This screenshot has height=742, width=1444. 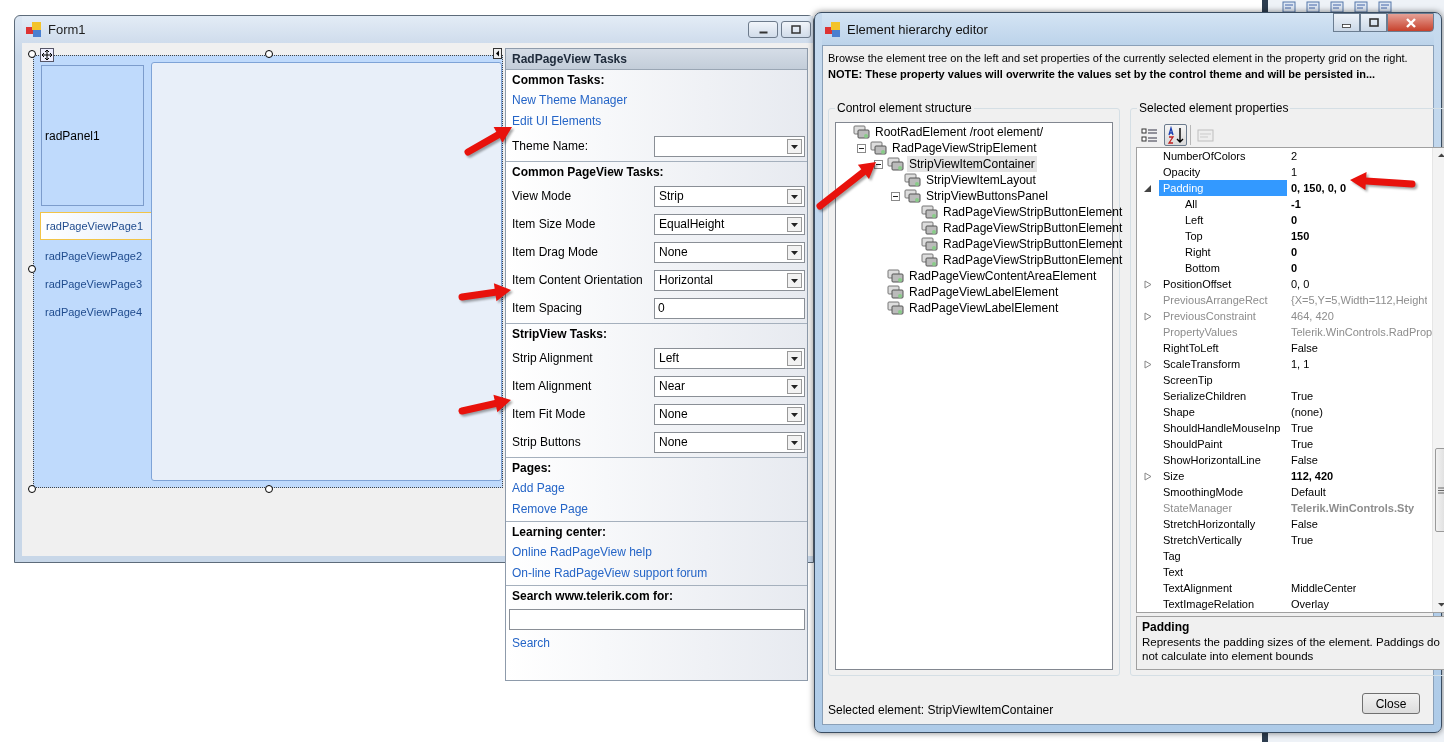 What do you see at coordinates (1439, 490) in the screenshot?
I see `scrollbar-thumb` at bounding box center [1439, 490].